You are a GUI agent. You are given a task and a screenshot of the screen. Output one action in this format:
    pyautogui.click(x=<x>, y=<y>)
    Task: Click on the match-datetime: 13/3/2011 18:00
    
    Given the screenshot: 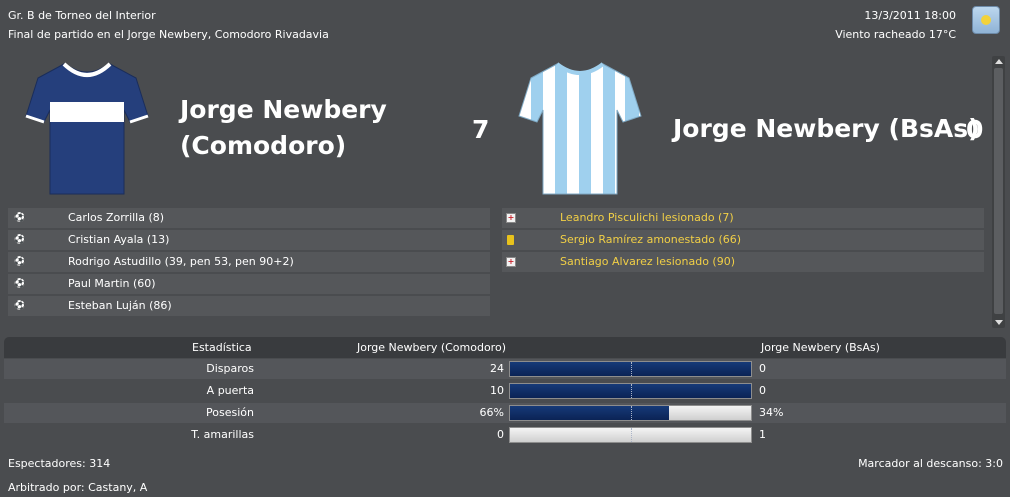 What is the action you would take?
    pyautogui.click(x=910, y=15)
    